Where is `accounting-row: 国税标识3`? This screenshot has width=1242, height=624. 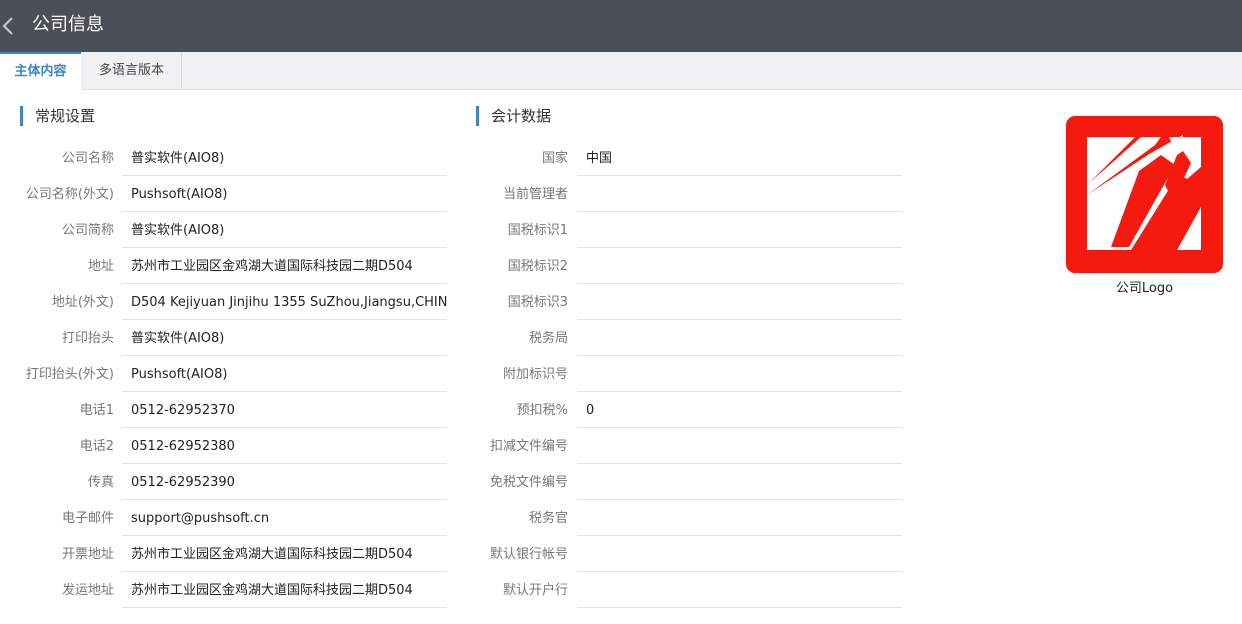 accounting-row: 国税标识3 is located at coordinates (451, 303).